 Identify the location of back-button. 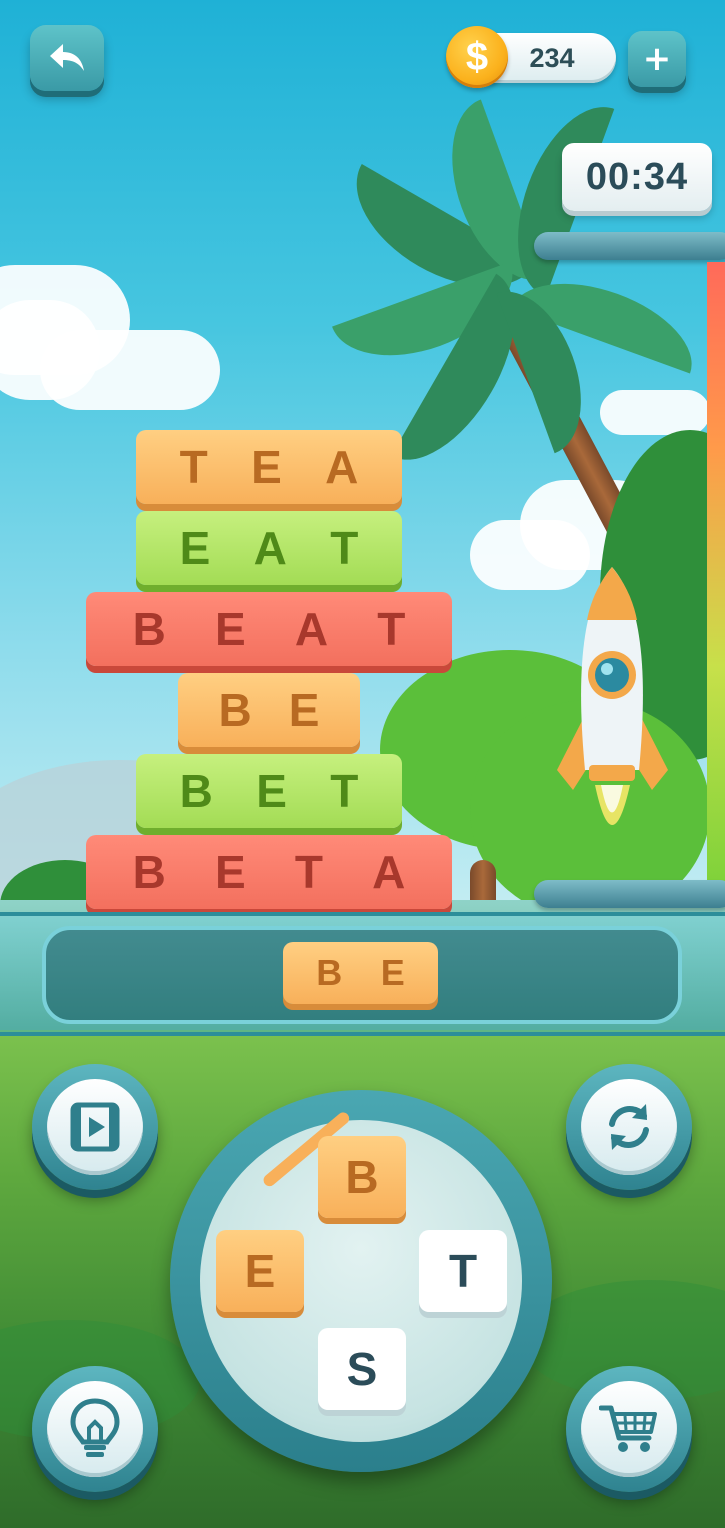
(67, 58).